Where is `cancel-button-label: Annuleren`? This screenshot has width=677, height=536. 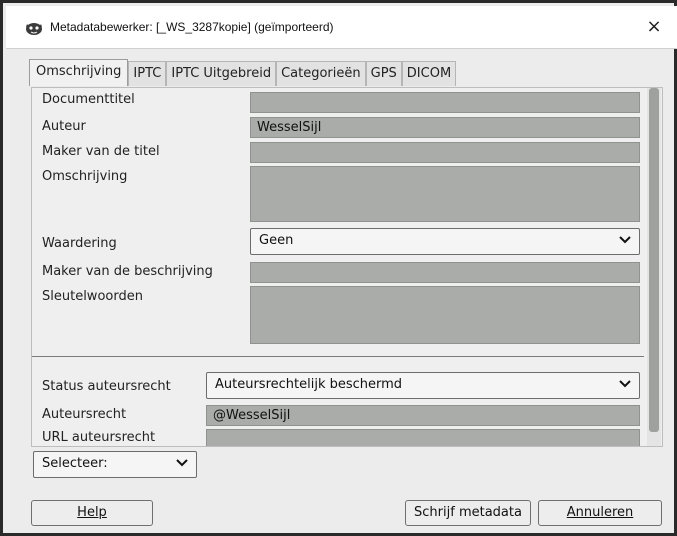
cancel-button-label: Annuleren is located at coordinates (600, 512).